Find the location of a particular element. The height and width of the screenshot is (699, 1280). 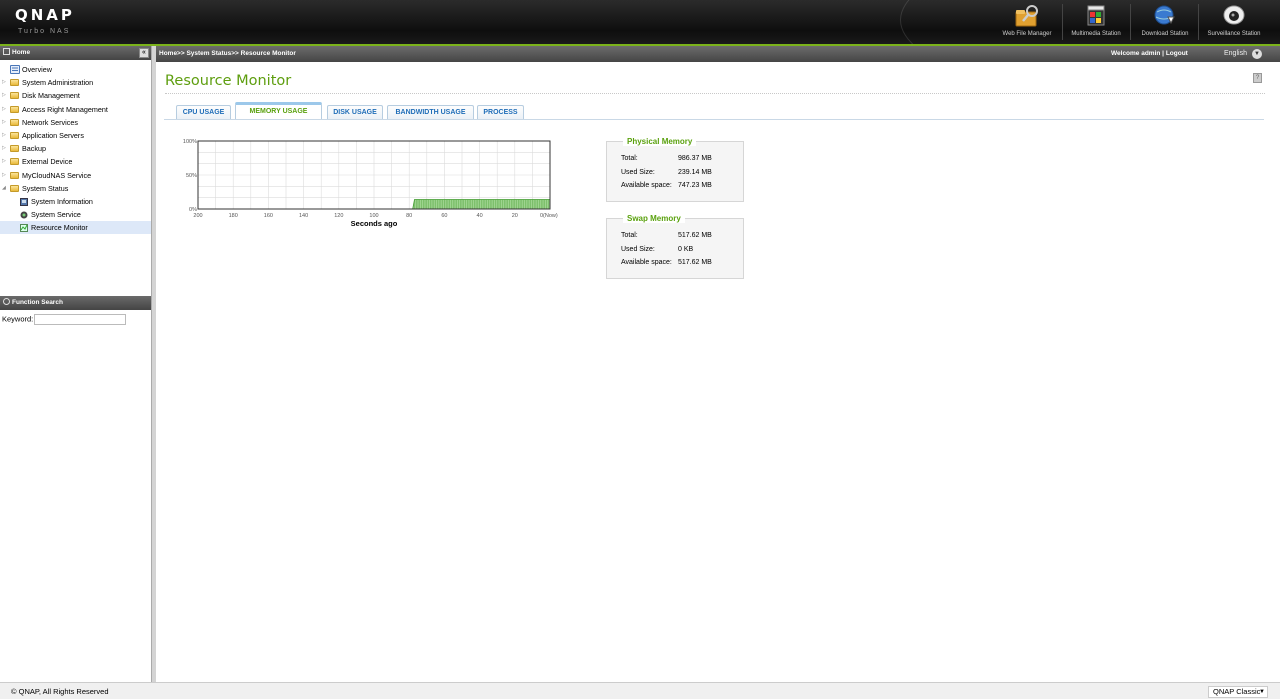

open-folder-icon is located at coordinates (14, 188).